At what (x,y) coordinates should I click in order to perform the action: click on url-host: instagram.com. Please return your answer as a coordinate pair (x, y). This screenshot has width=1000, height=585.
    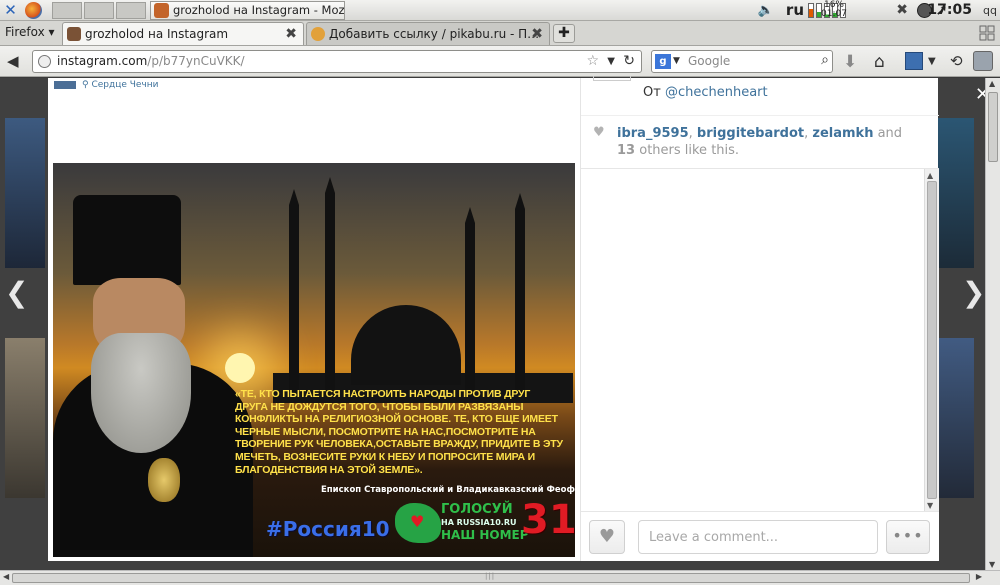
    Looking at the image, I should click on (102, 61).